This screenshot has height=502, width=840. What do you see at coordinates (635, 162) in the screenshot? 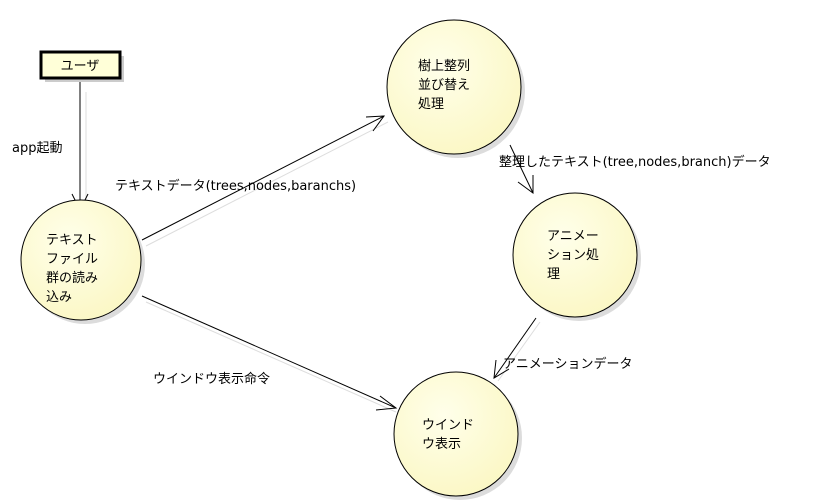
I see `flow-sorted-text-label: 整理したテキスト(tree,nodes,branch)データ` at bounding box center [635, 162].